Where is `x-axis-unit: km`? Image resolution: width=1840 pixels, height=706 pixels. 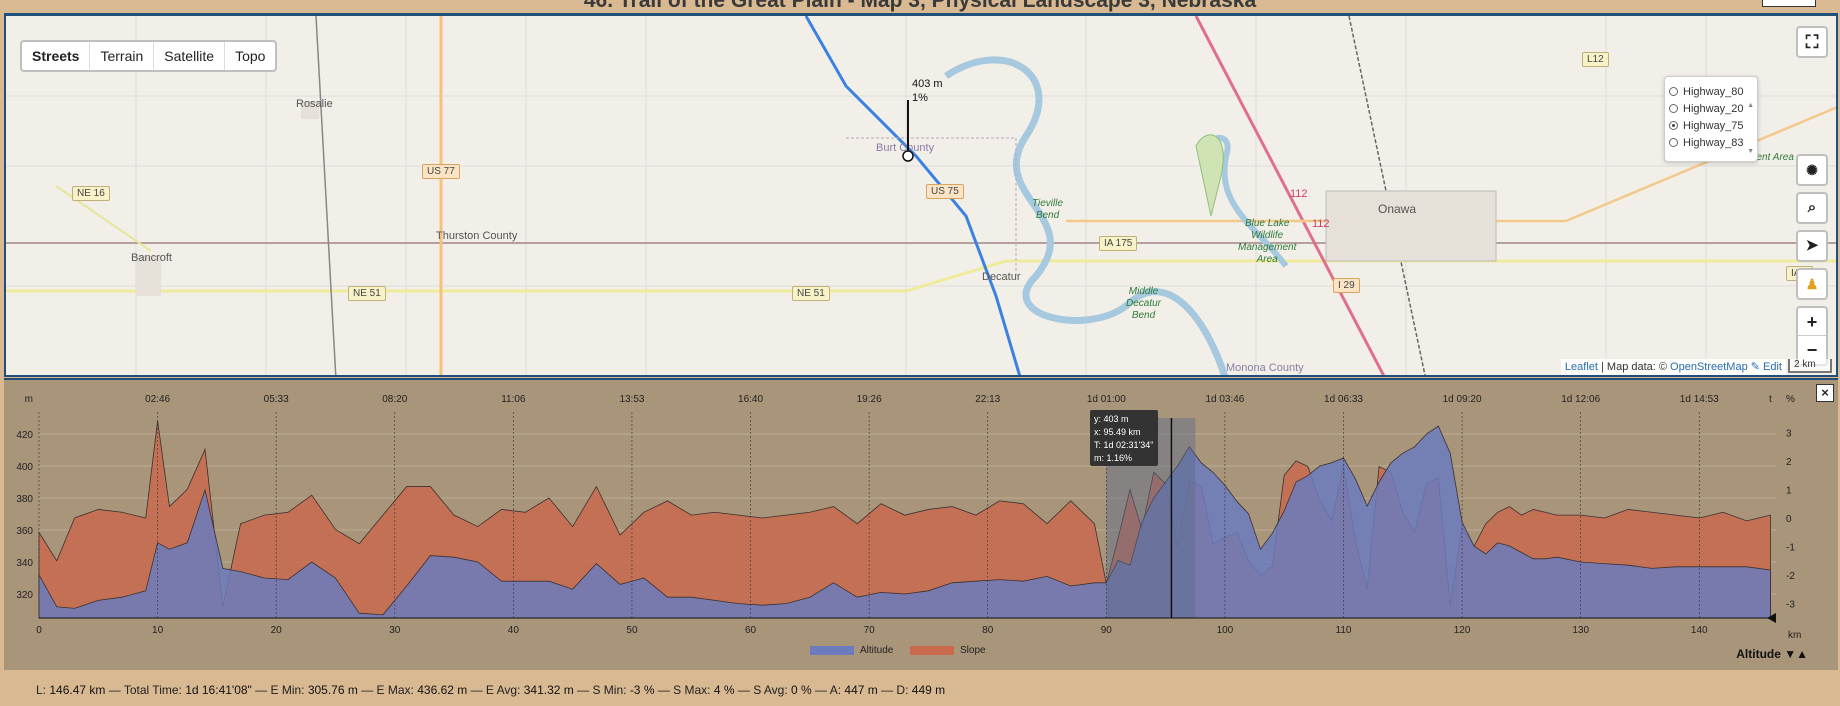
x-axis-unit: km is located at coordinates (1794, 635).